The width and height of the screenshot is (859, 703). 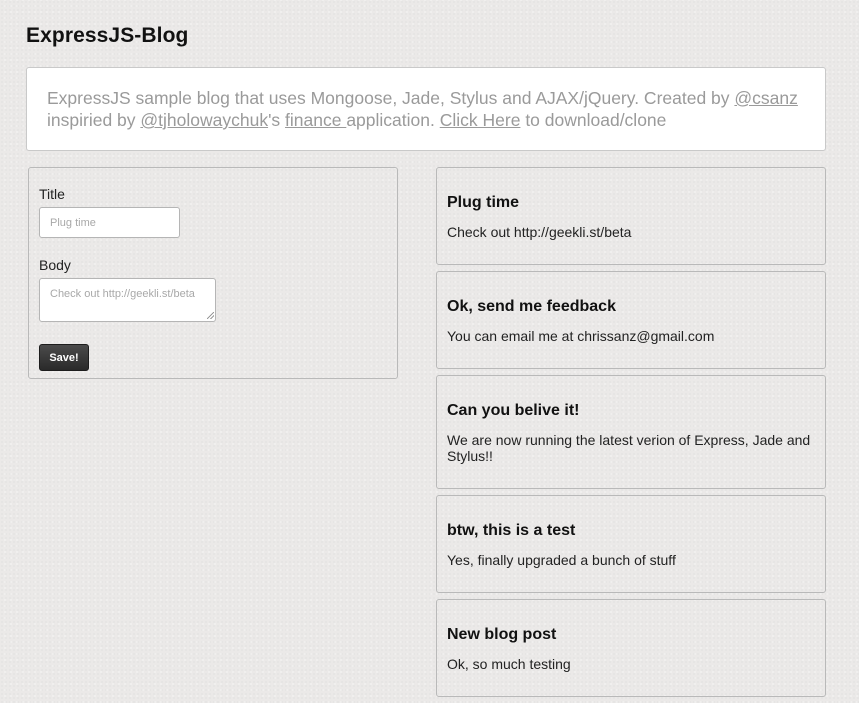 What do you see at coordinates (513, 410) in the screenshot?
I see `post-title: Can you belive it!` at bounding box center [513, 410].